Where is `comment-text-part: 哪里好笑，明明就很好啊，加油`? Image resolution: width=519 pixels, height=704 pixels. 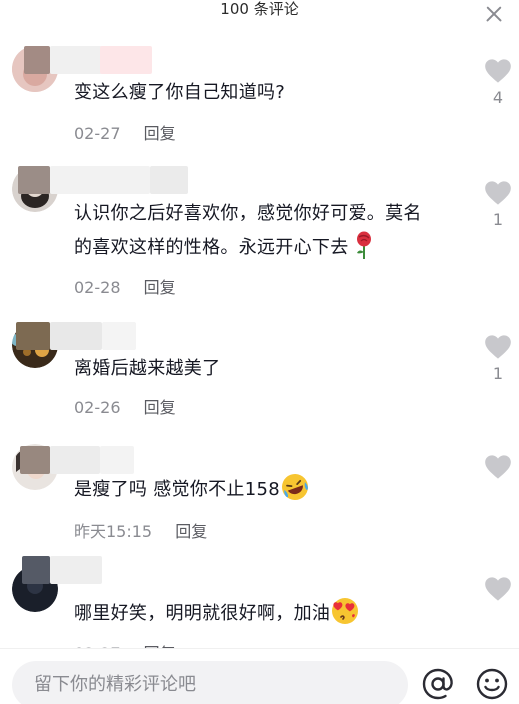
comment-text-part: 哪里好笑，明明就很好啊，加油 is located at coordinates (202, 613).